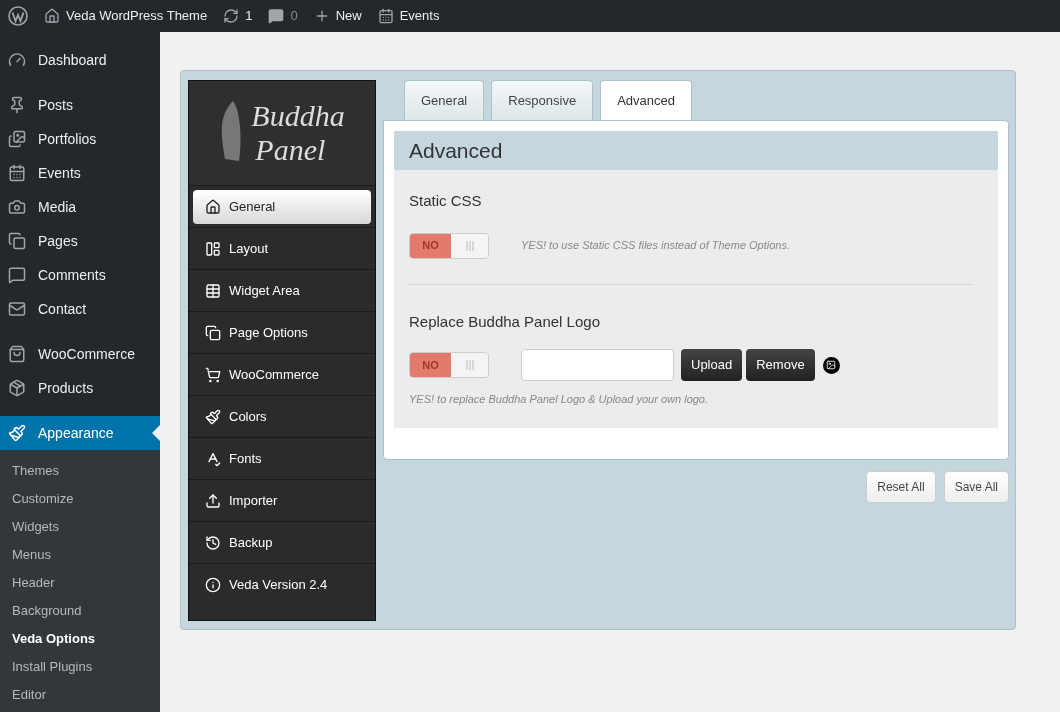 The image size is (1060, 712). What do you see at coordinates (80, 388) in the screenshot?
I see `sidebar-item: Products` at bounding box center [80, 388].